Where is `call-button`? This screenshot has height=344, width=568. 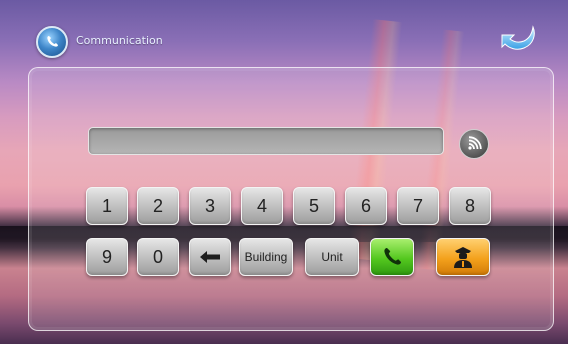
call-button is located at coordinates (392, 257).